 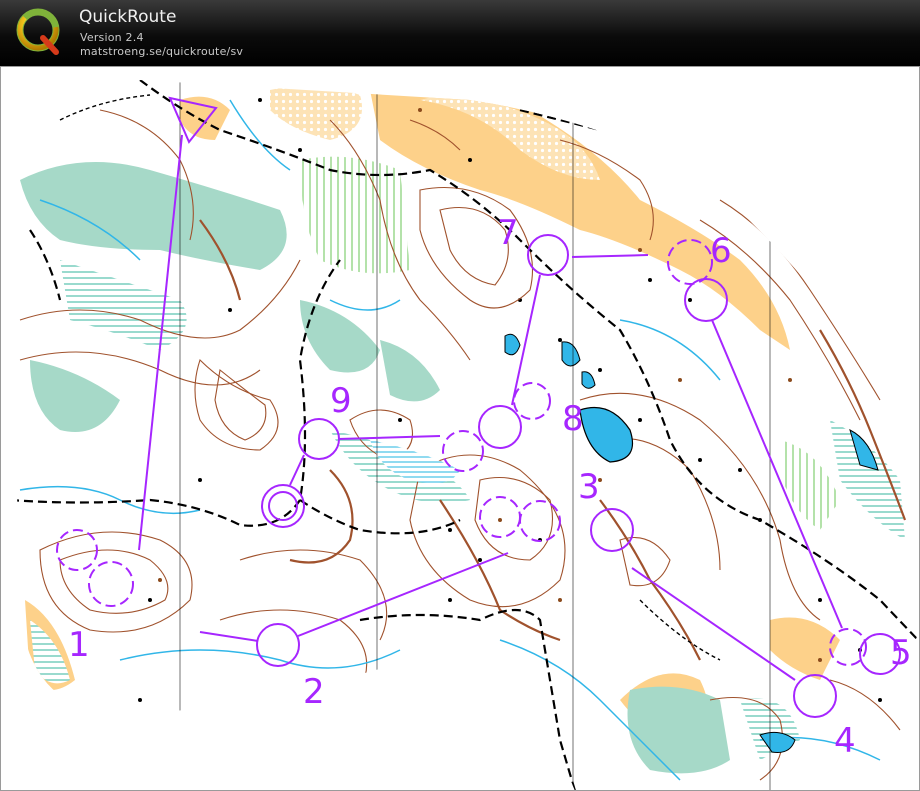 What do you see at coordinates (79, 645) in the screenshot?
I see `control-number-1: 1` at bounding box center [79, 645].